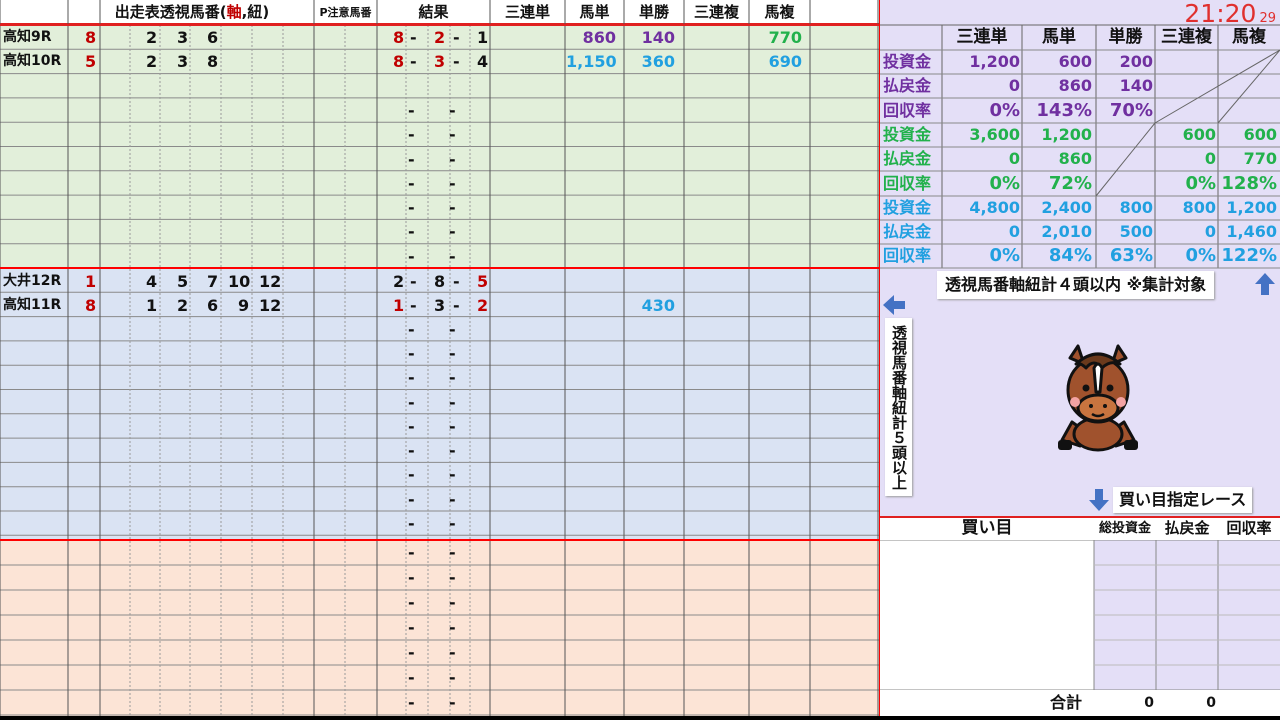  What do you see at coordinates (90, 61) in the screenshot?
I see `axis-horse: 5` at bounding box center [90, 61].